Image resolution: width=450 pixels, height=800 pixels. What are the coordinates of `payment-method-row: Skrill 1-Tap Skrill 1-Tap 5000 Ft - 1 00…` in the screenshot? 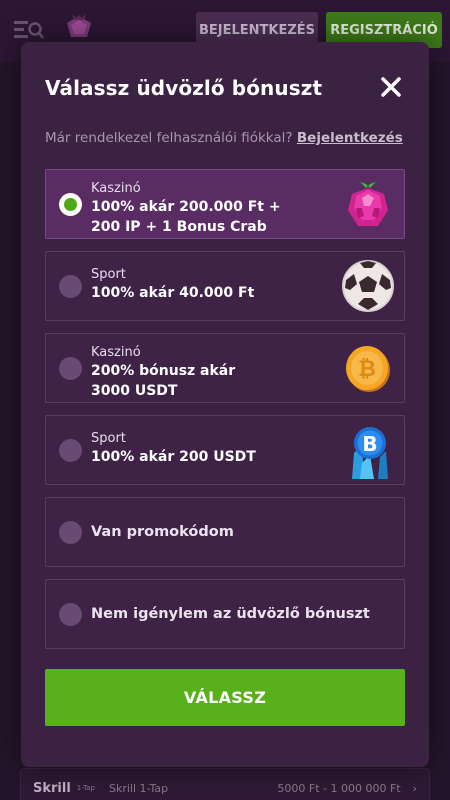 It's located at (225, 784).